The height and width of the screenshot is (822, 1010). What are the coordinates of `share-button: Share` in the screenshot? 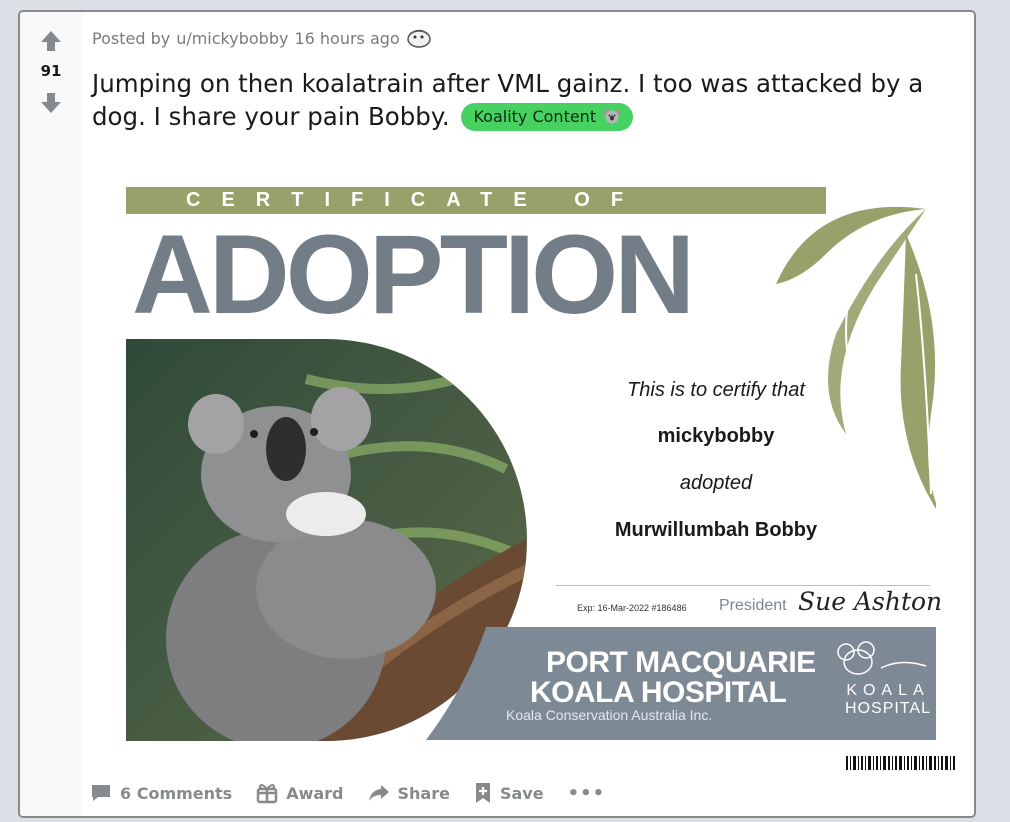 It's located at (415, 793).